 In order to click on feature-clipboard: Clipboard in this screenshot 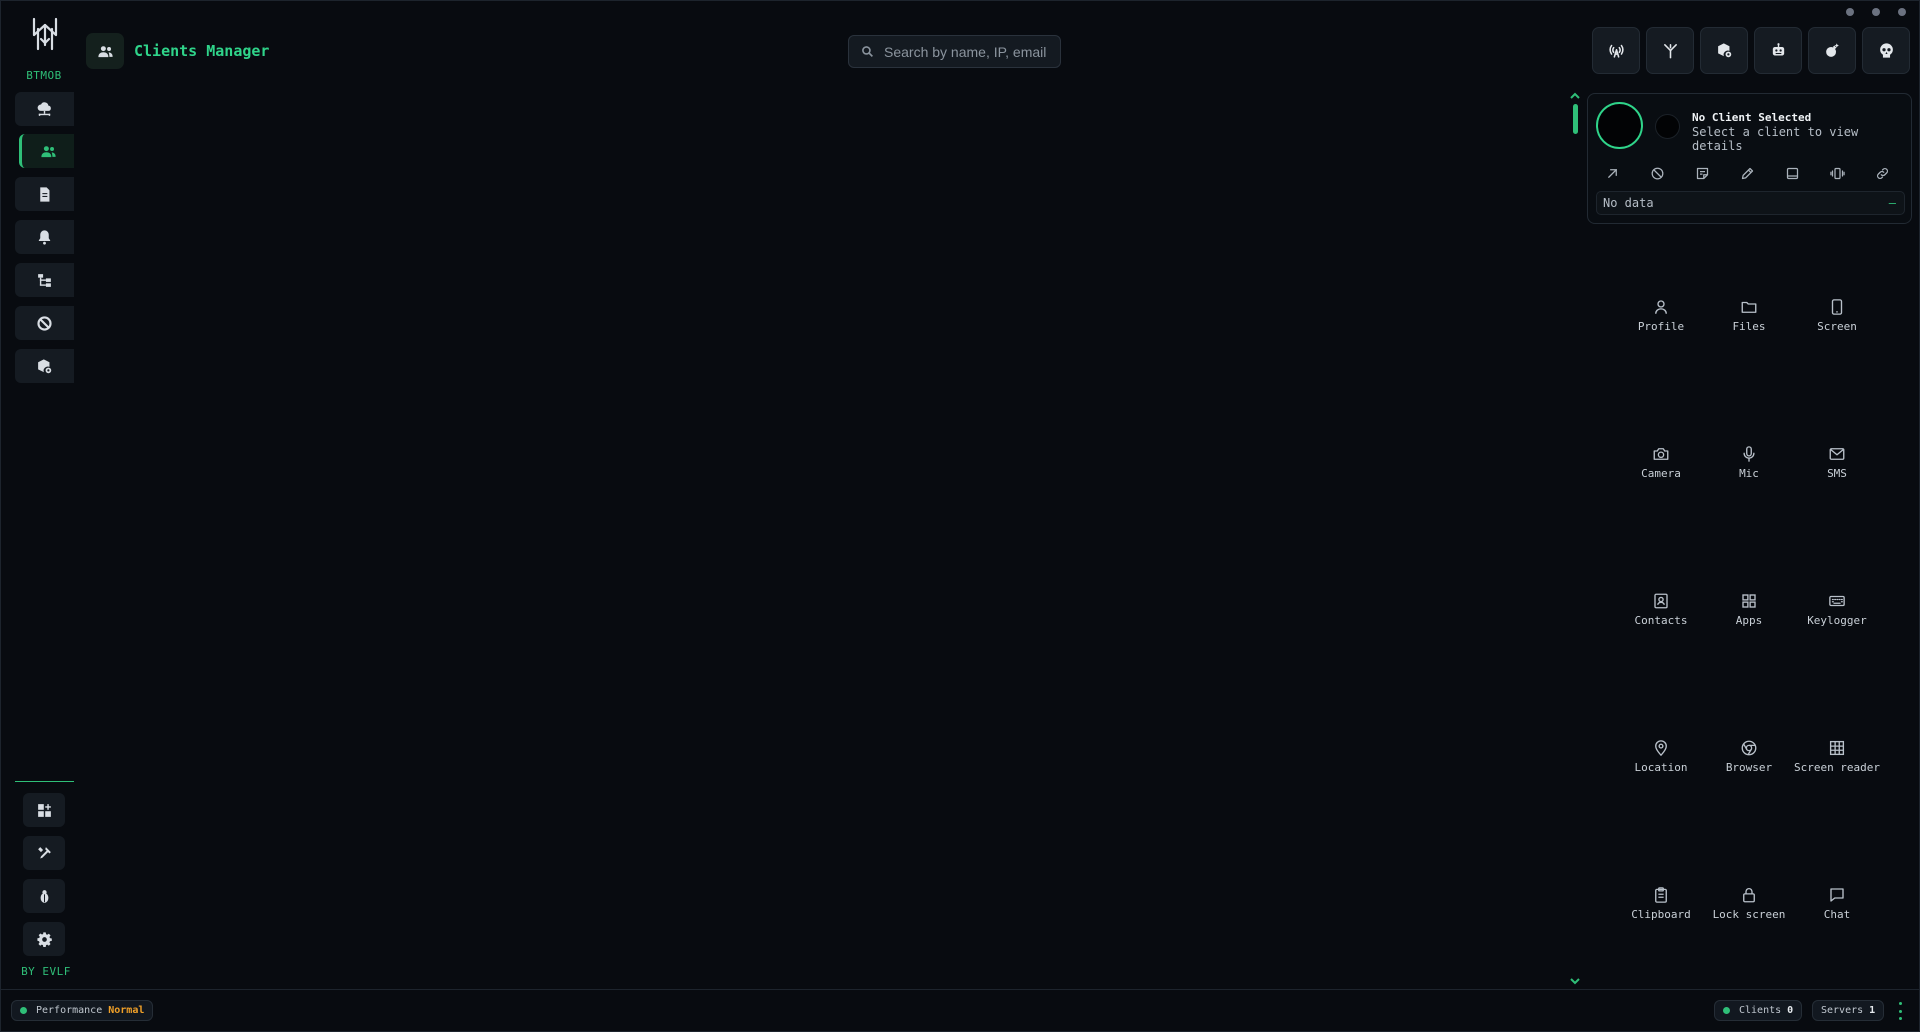, I will do `click(1661, 911)`.